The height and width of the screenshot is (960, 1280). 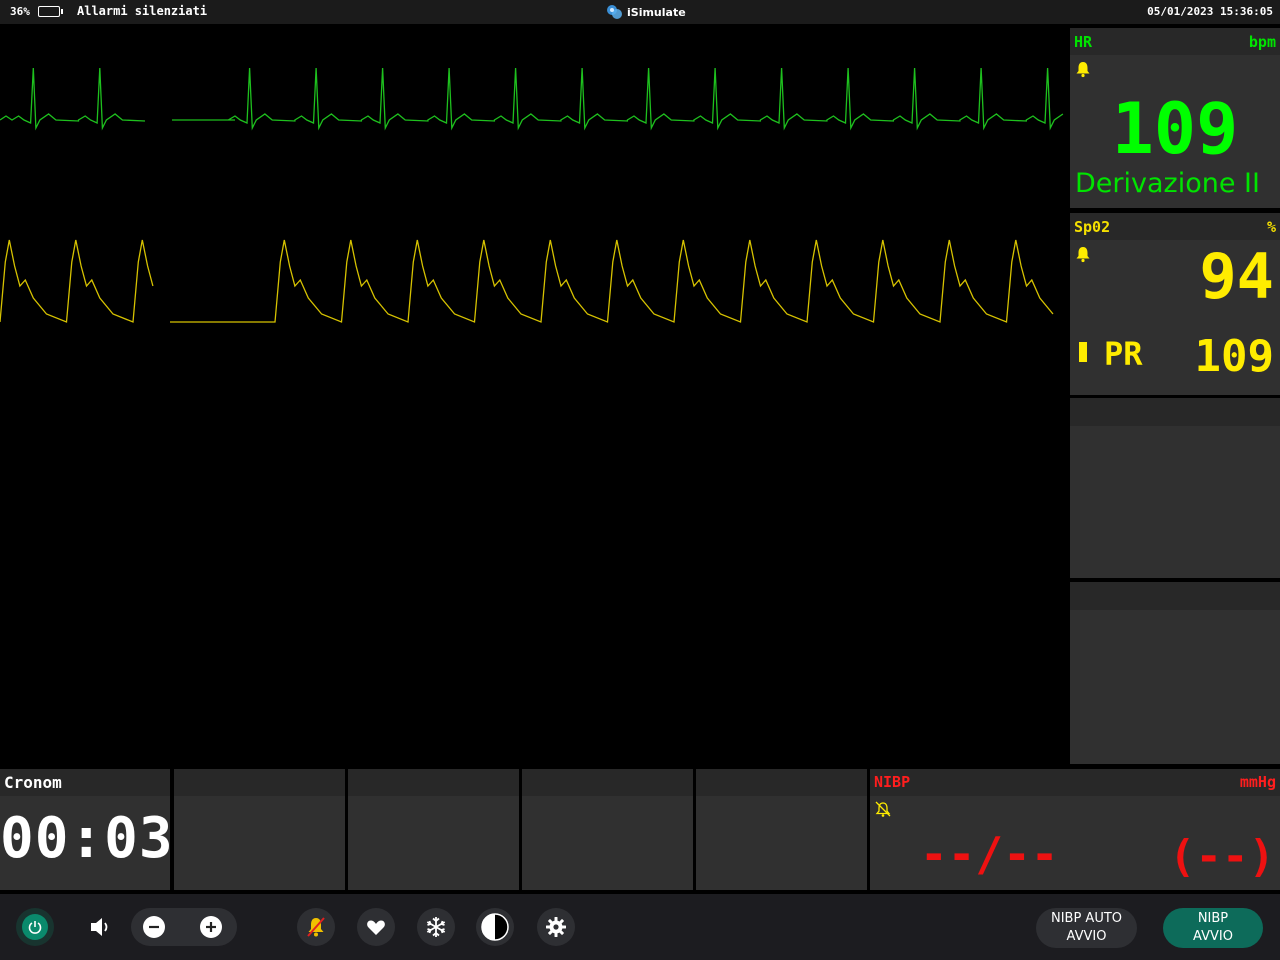 What do you see at coordinates (656, 12) in the screenshot?
I see `app-name: iSimulate` at bounding box center [656, 12].